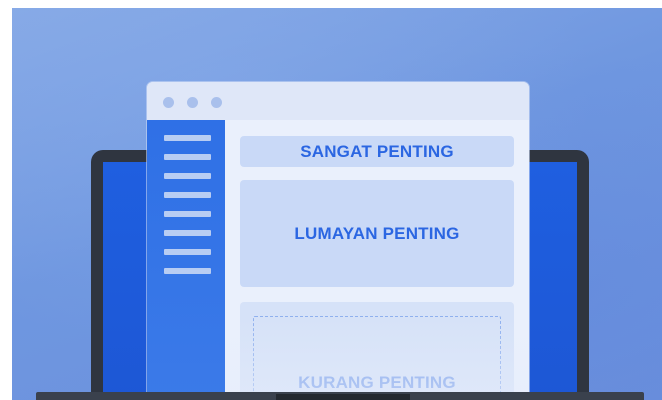 The image size is (662, 400). What do you see at coordinates (186, 260) in the screenshot?
I see `sidebar` at bounding box center [186, 260].